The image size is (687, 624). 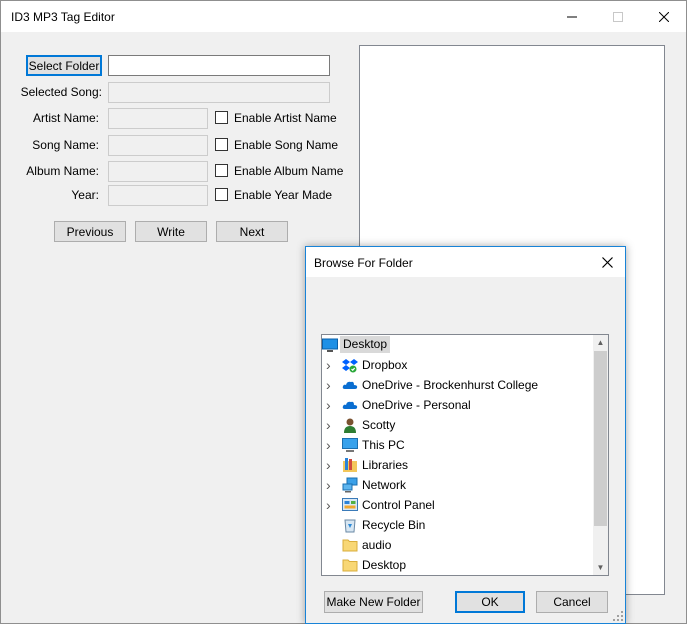 I want to click on minimize-button, so click(x=572, y=16).